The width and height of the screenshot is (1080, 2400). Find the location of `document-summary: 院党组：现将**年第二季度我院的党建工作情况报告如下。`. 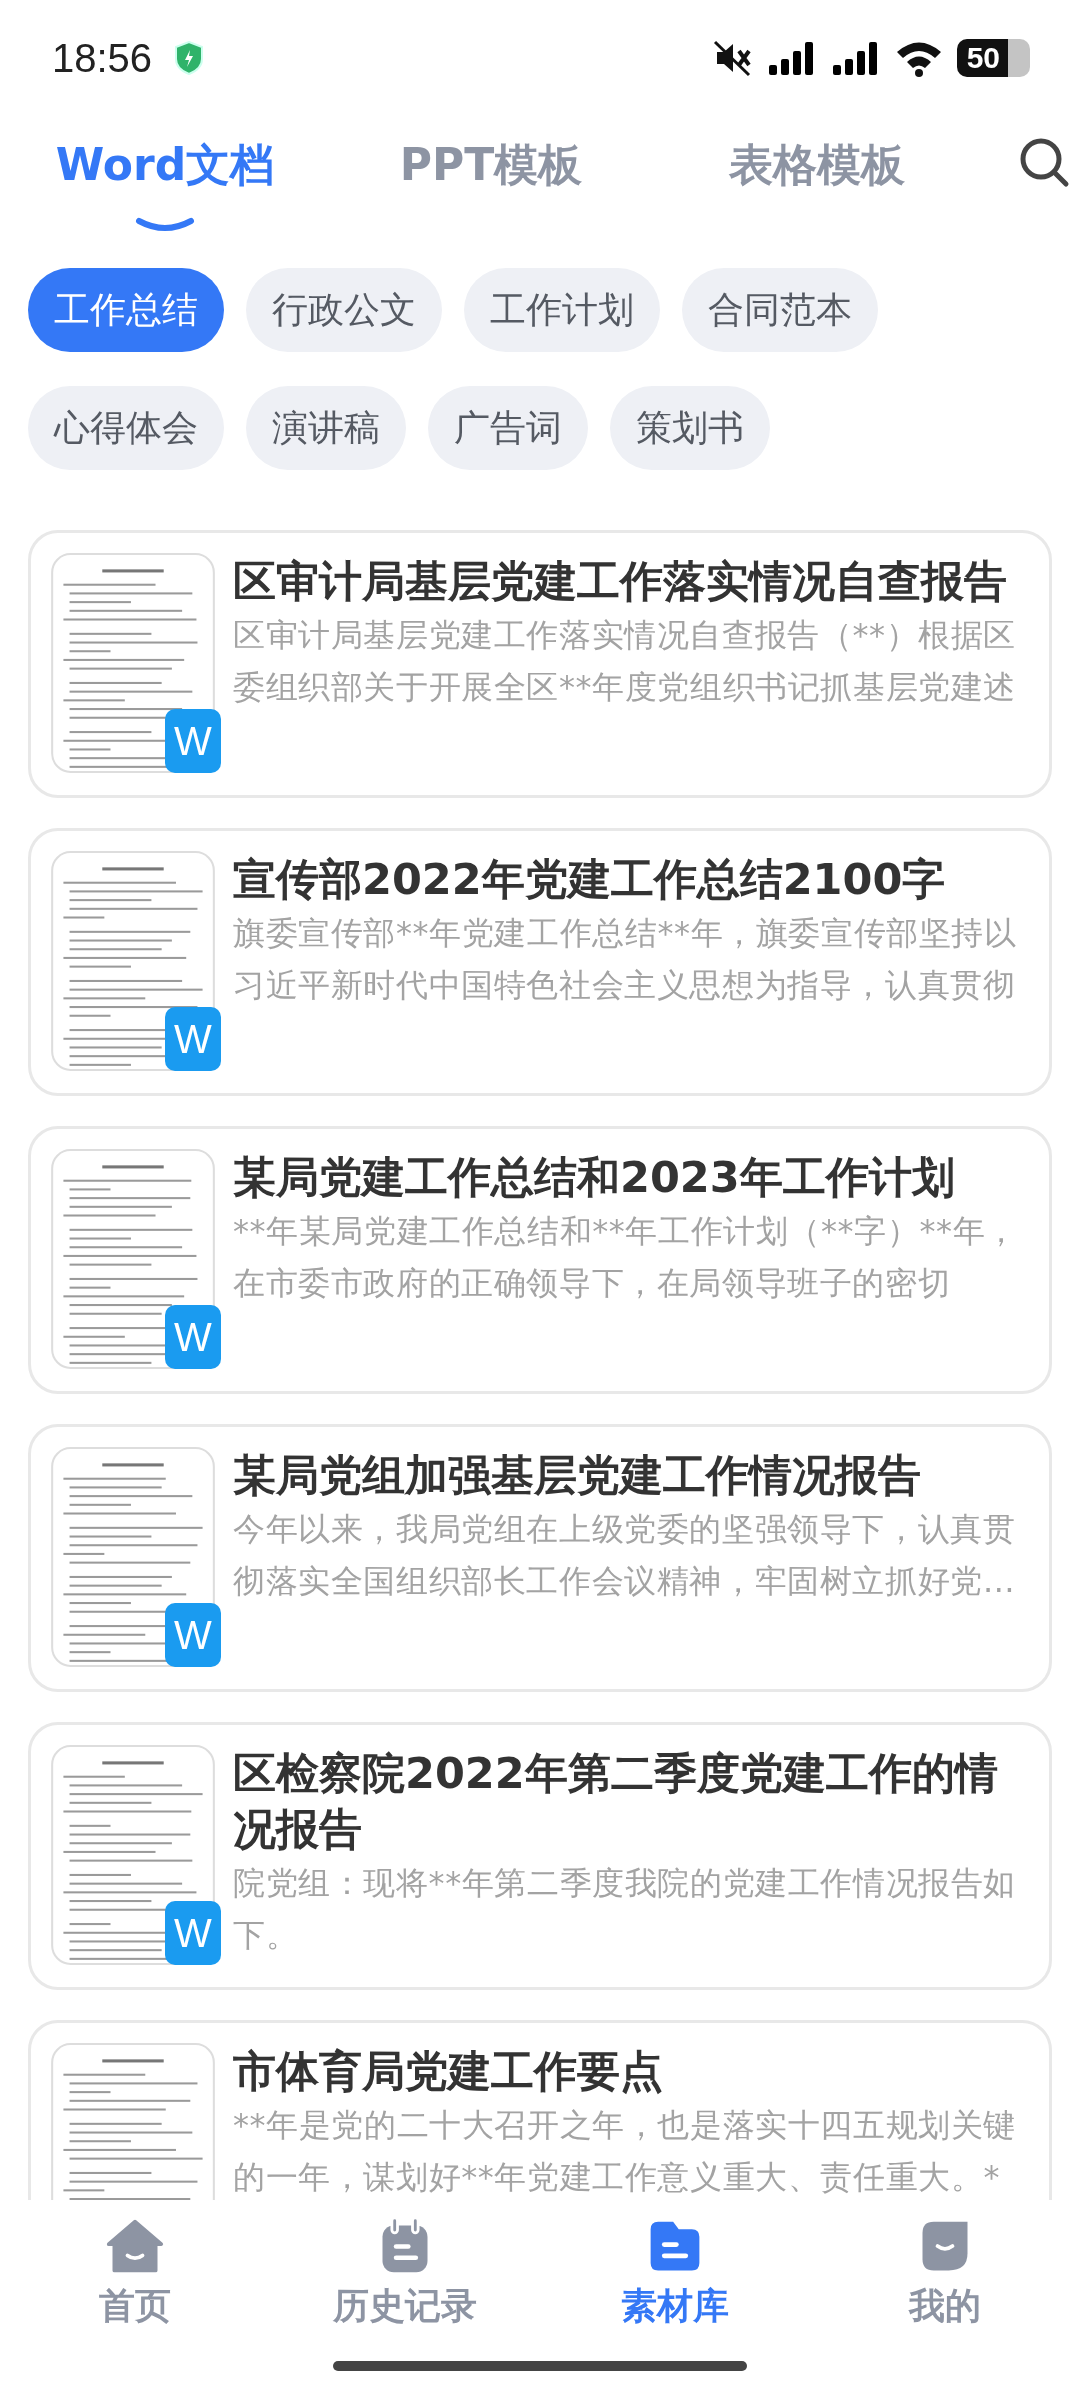

document-summary: 院党组：现将**年第二季度我院的党建工作情况报告如下。 is located at coordinates (625, 1909).